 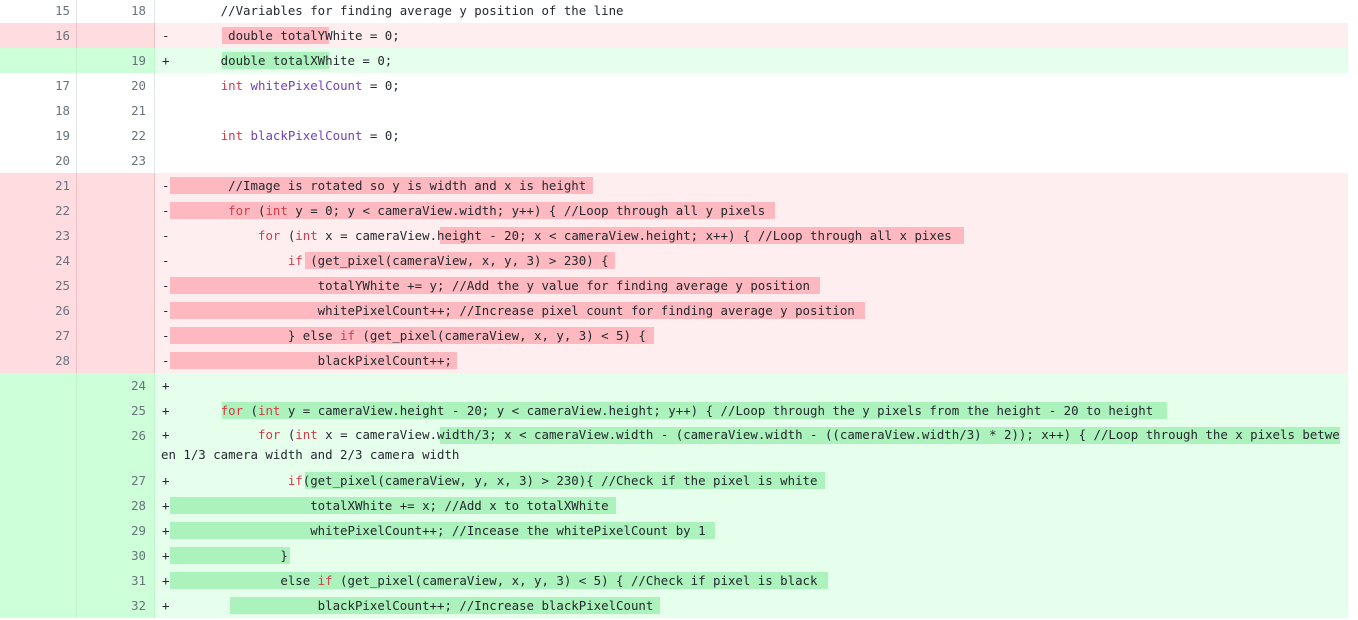 I want to click on new-line-number: 27, so click(x=116, y=480).